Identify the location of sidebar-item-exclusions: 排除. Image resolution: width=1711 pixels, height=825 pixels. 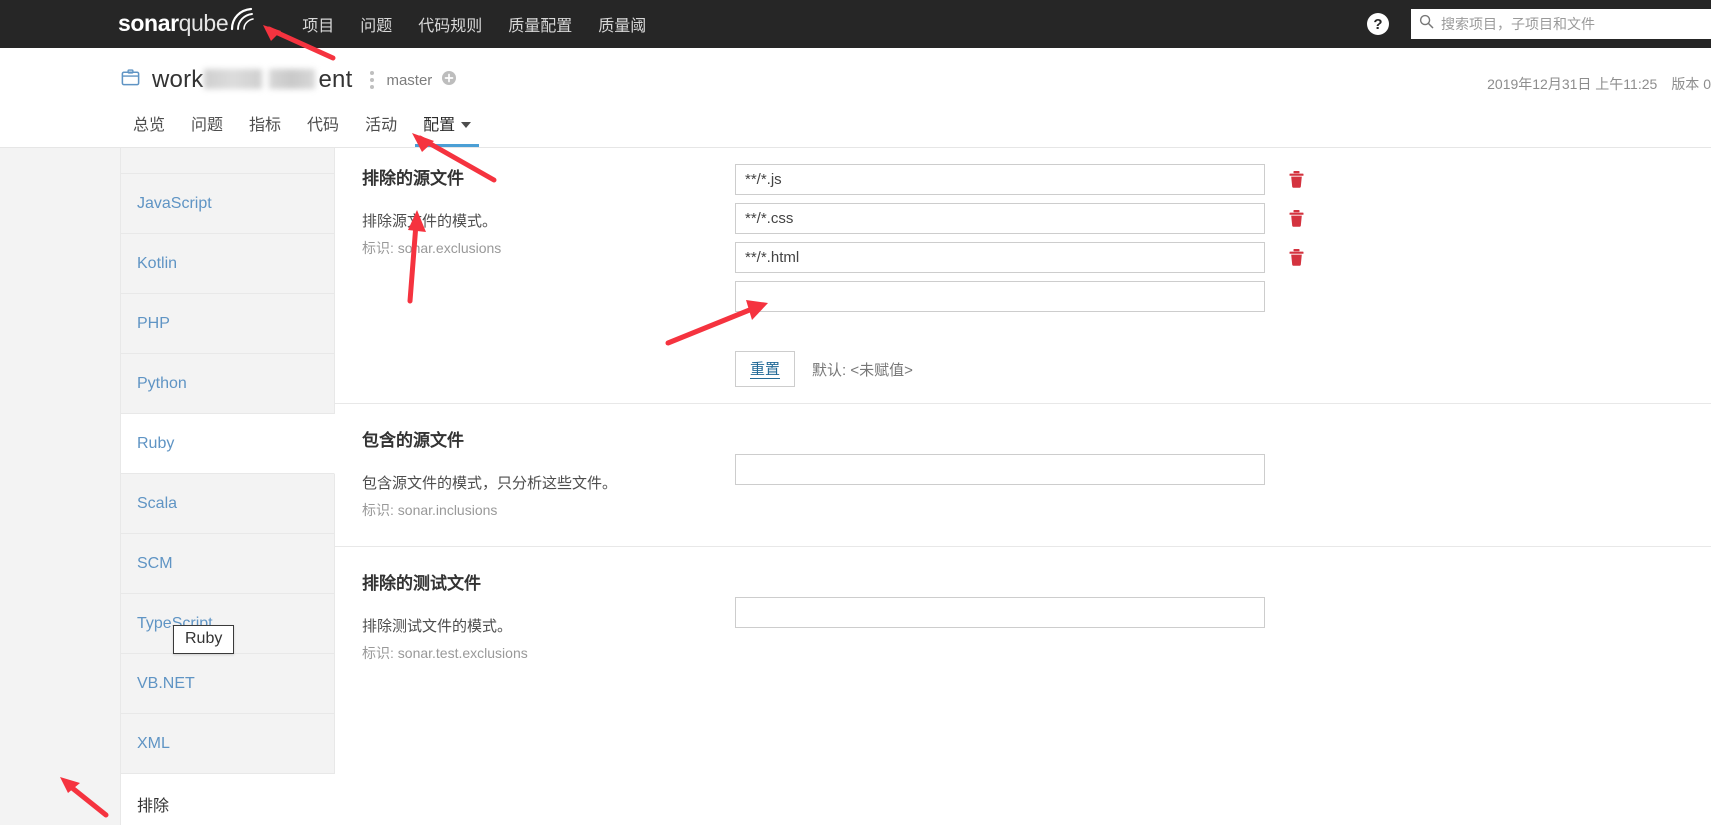
(227, 799).